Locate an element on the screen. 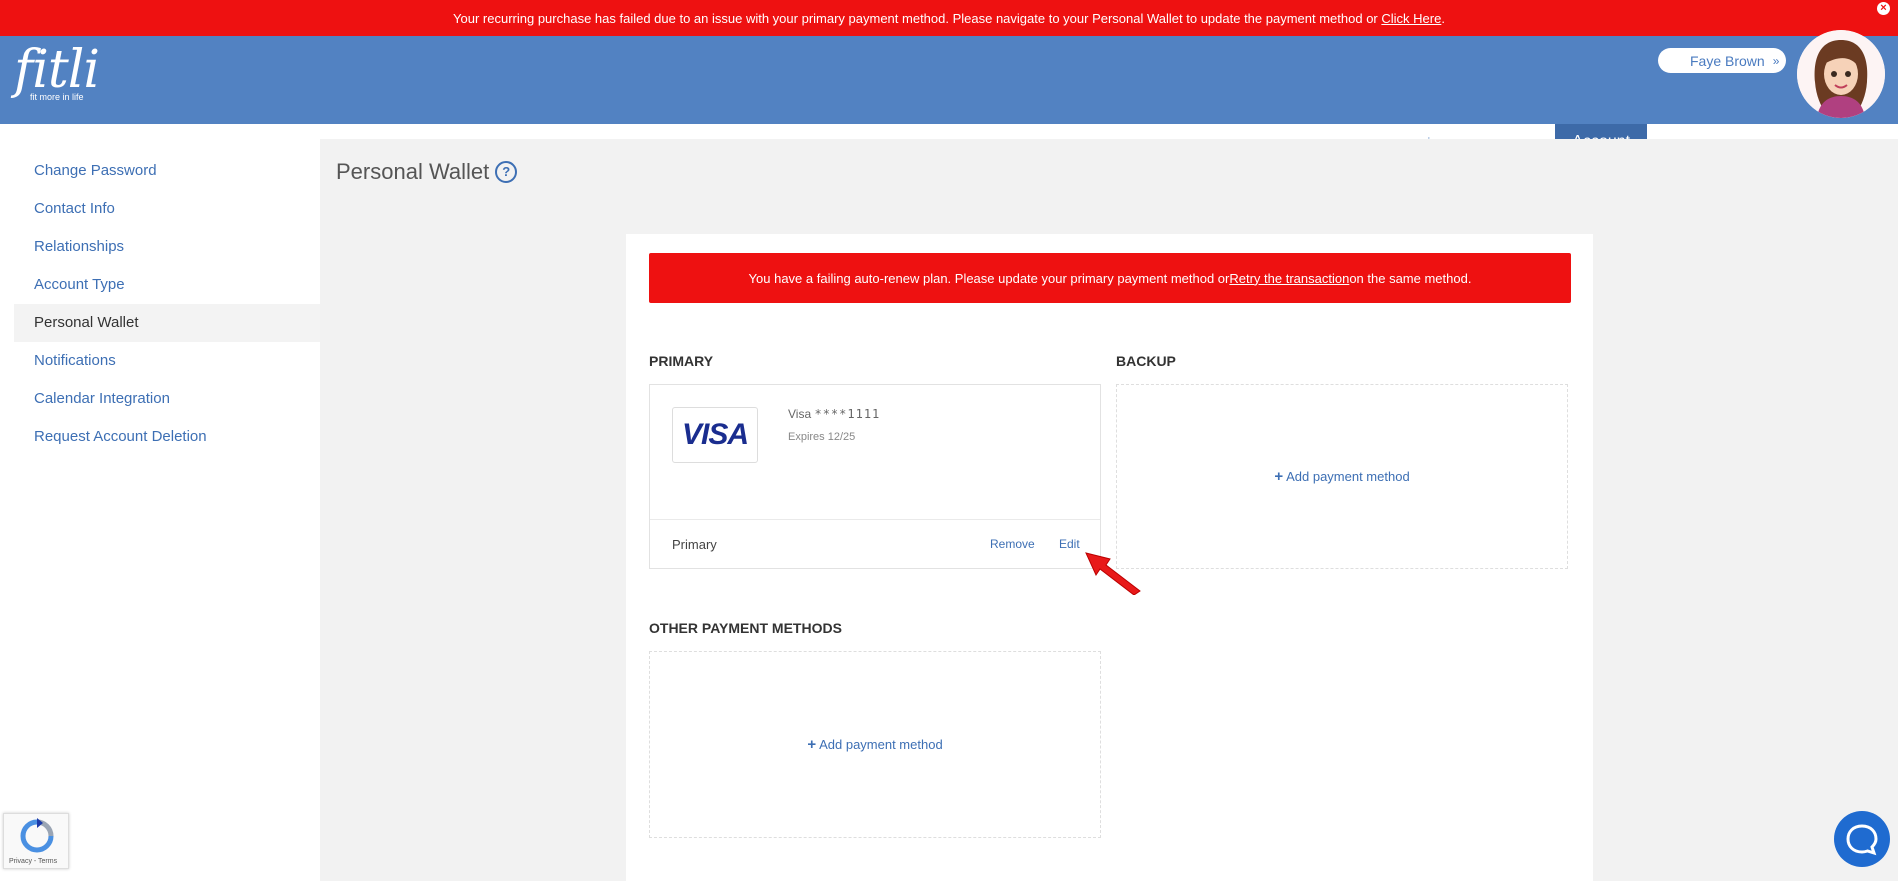  chevron-down-icon: » is located at coordinates (1776, 60).